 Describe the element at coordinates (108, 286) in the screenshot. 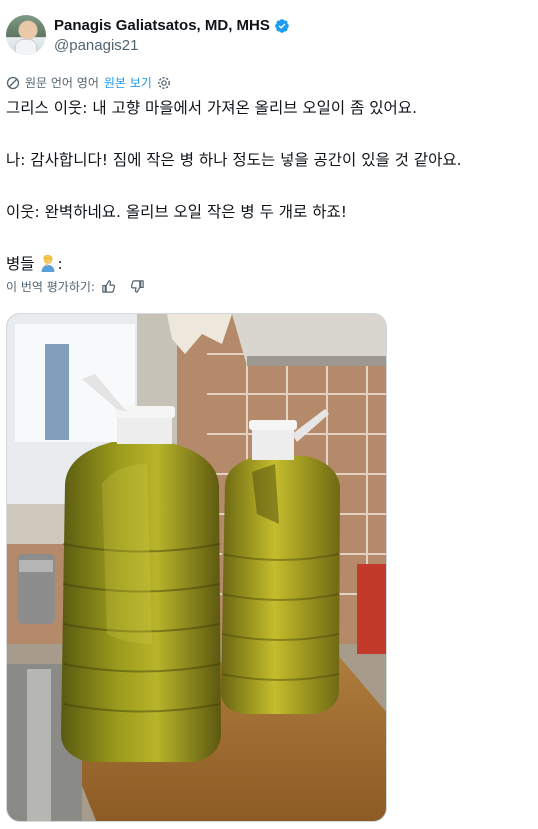

I see `thumbs-up-icon` at that location.